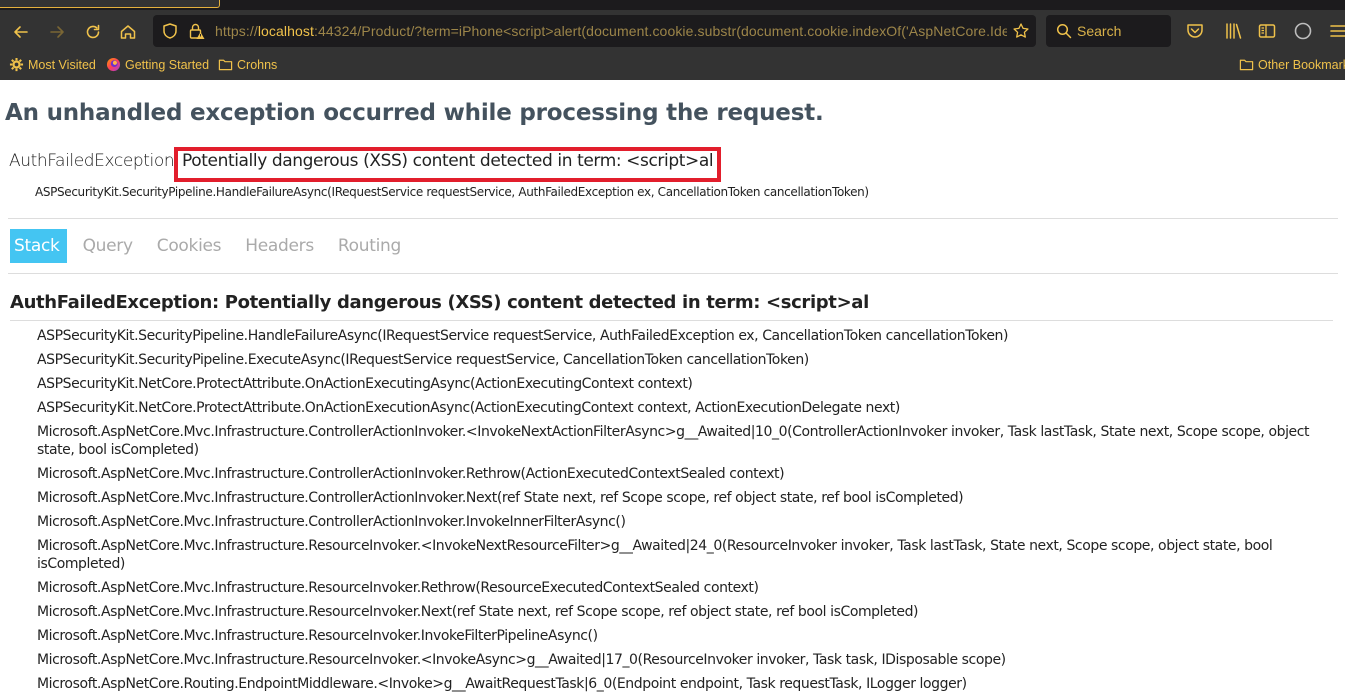  I want to click on other-bookmarks: Other Bookmarks, so click(1292, 64).